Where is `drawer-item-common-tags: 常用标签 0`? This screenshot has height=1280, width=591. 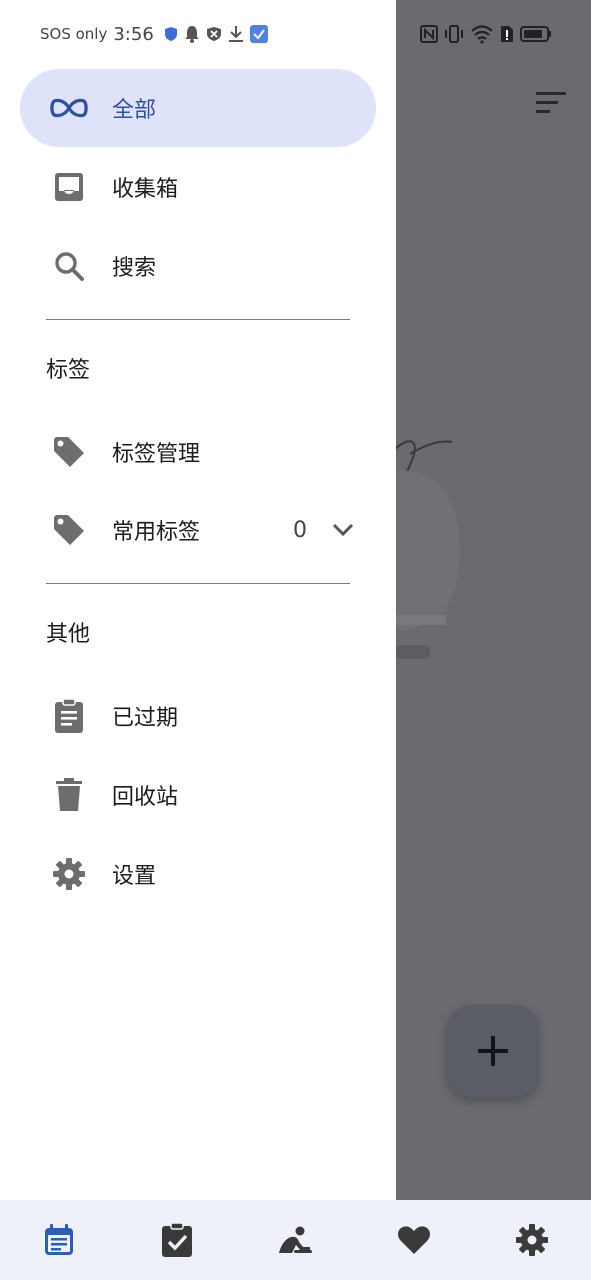
drawer-item-common-tags: 常用标签 0 is located at coordinates (198, 530).